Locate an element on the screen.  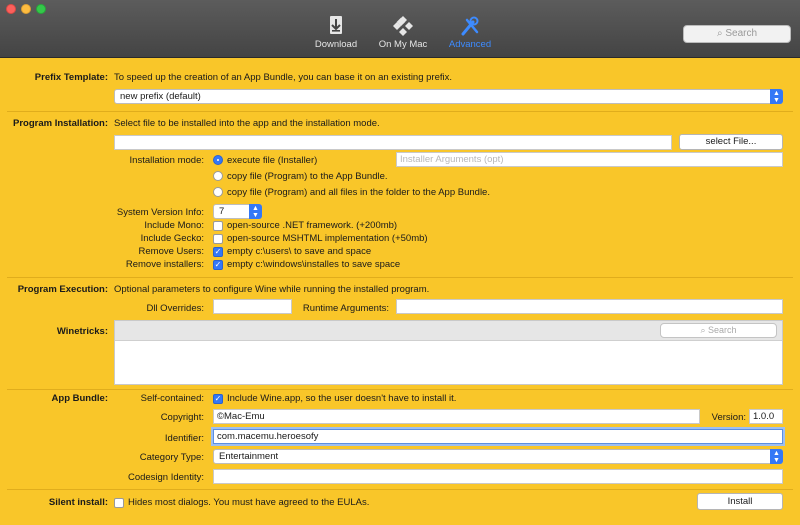
program-execution-label: Program Execution: is located at coordinates (62, 289).